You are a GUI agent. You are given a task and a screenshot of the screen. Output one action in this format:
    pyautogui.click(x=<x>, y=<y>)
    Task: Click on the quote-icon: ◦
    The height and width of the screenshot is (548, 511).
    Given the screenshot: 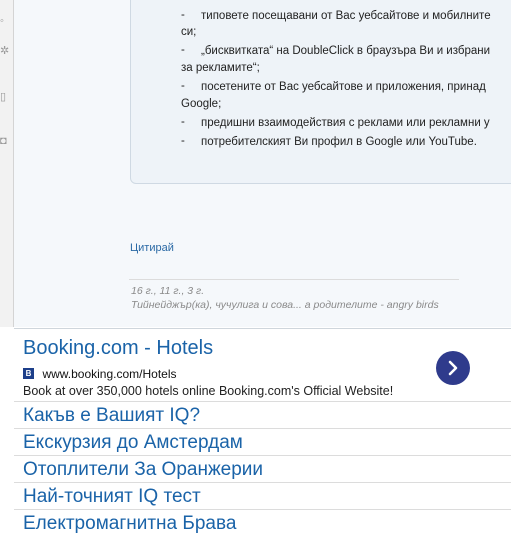 What is the action you would take?
    pyautogui.click(x=5, y=21)
    